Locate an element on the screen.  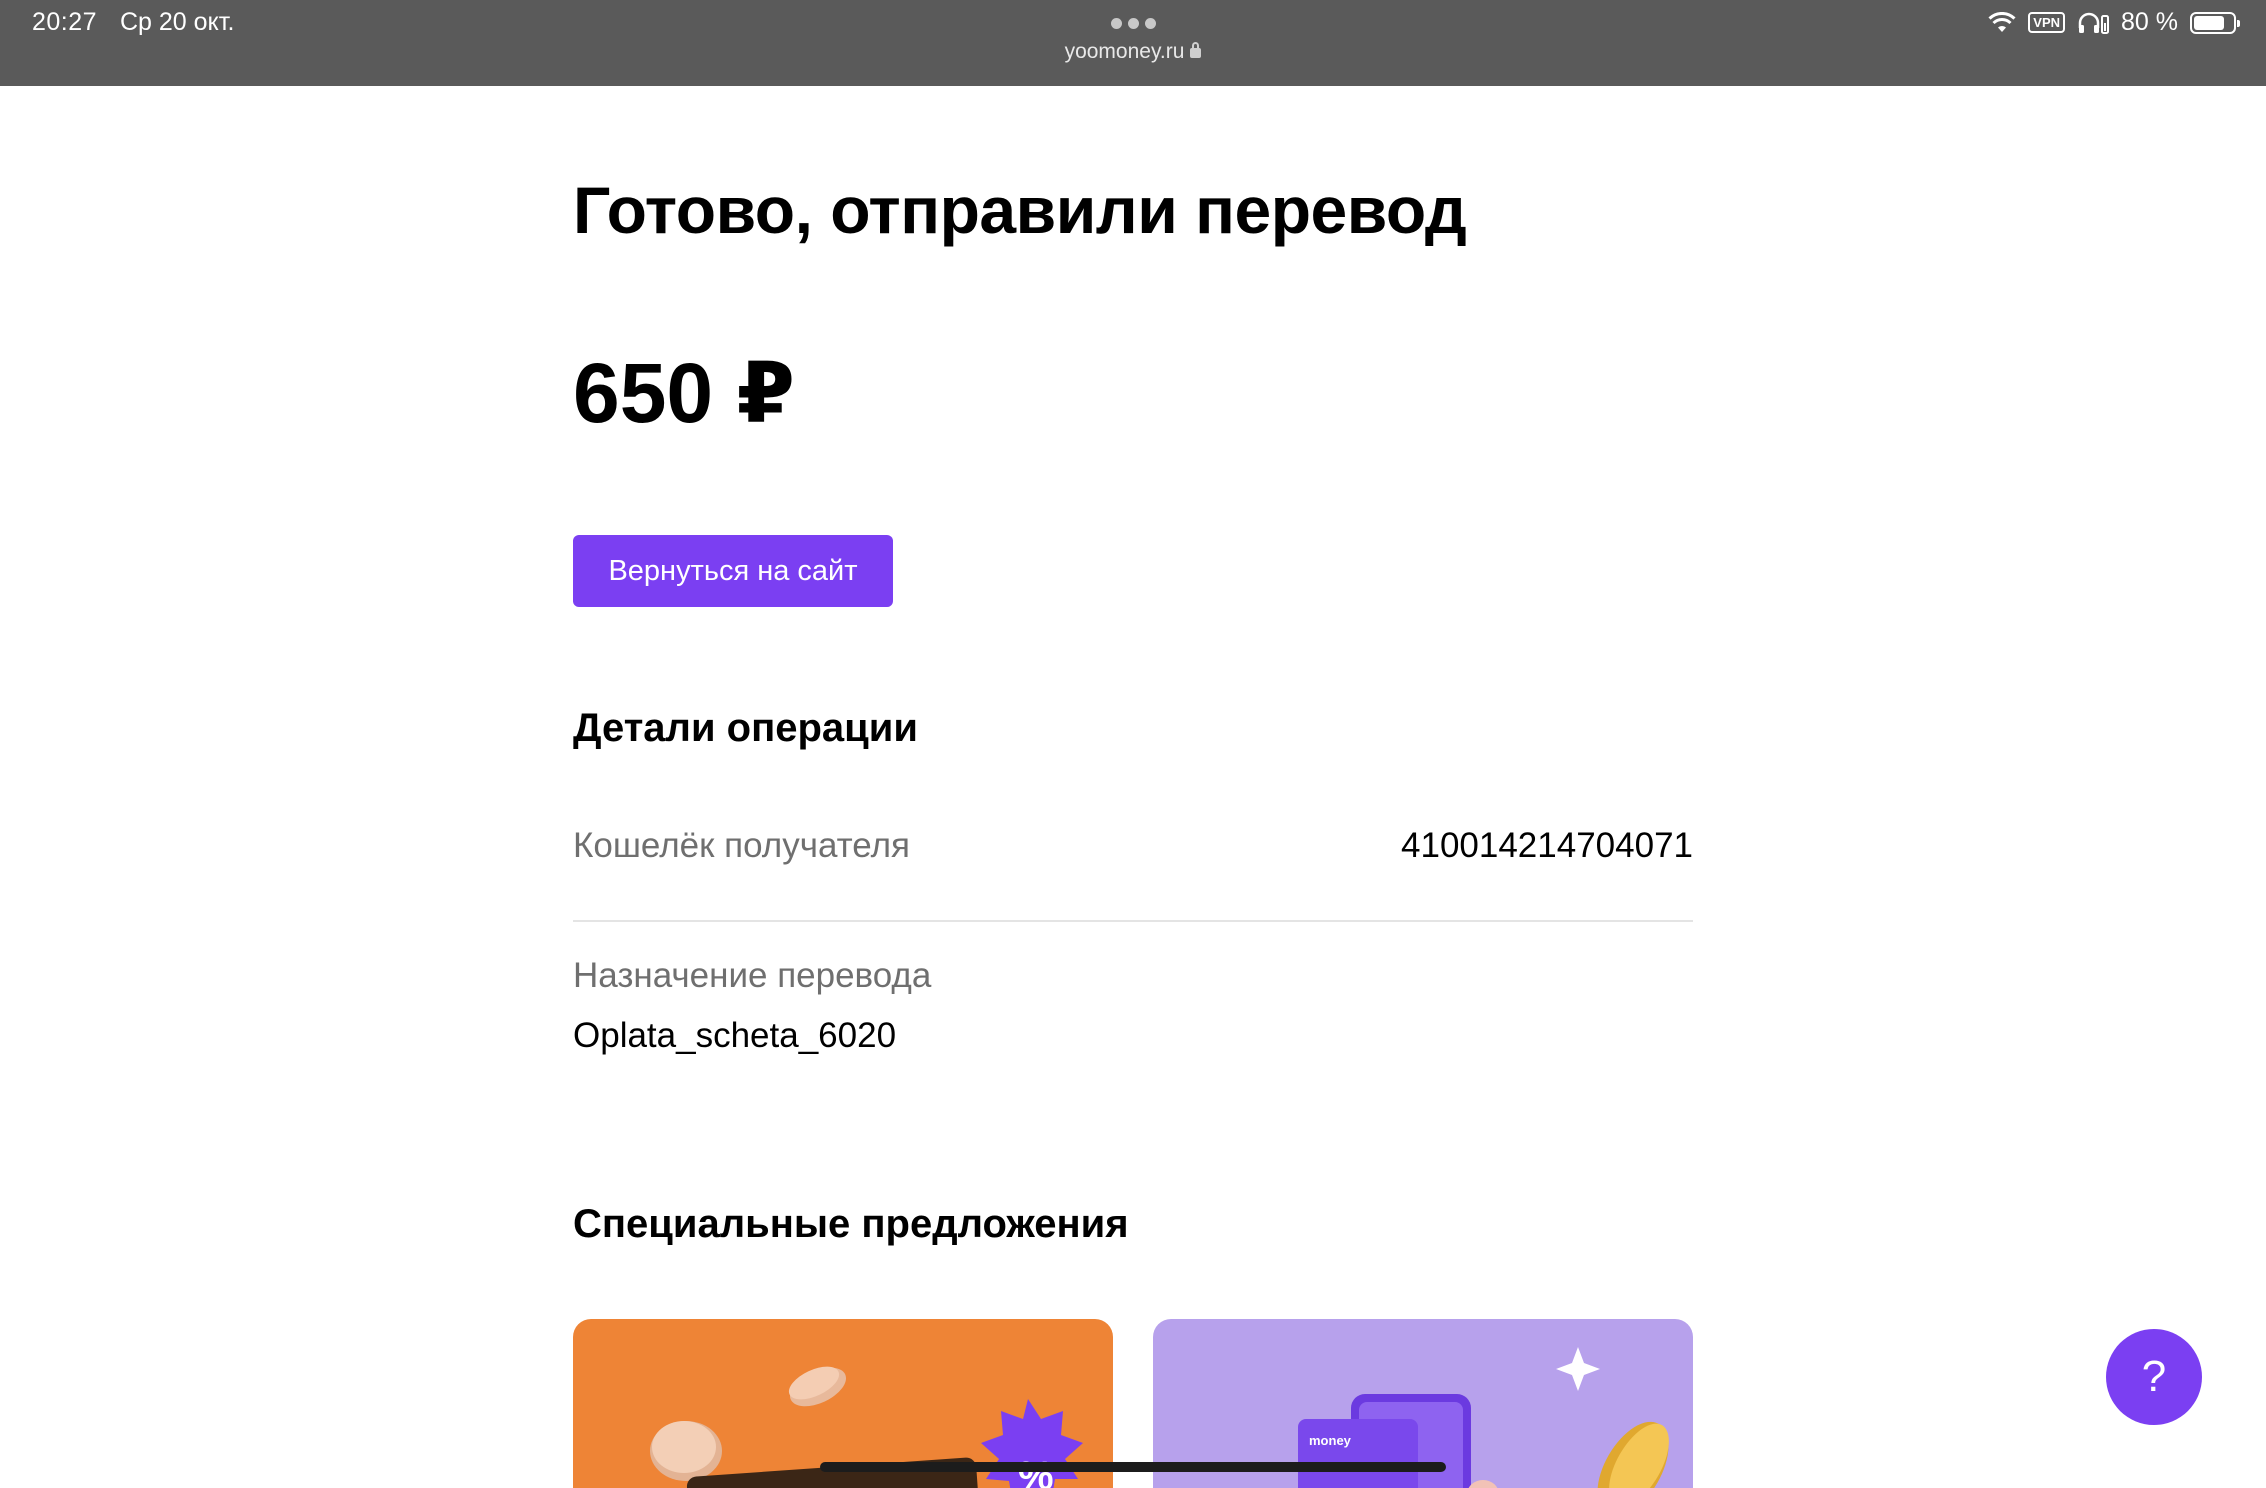
transfer-amount: 650 ₽ is located at coordinates (684, 393).